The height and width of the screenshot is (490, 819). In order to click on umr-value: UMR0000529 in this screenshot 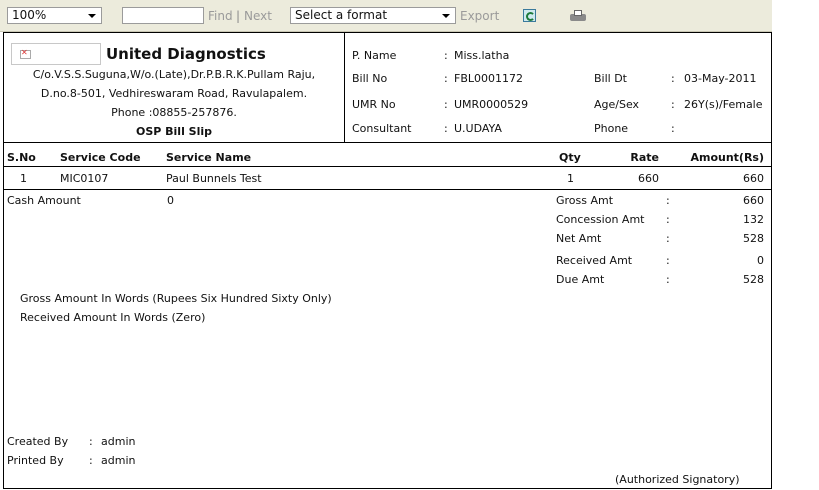, I will do `click(491, 104)`.